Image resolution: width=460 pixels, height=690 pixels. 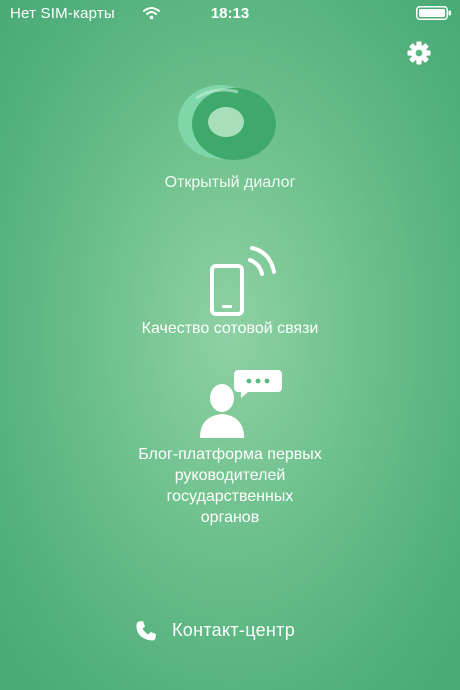 What do you see at coordinates (230, 328) in the screenshot?
I see `menu-label-cellular-quality: Качество сотовой связи` at bounding box center [230, 328].